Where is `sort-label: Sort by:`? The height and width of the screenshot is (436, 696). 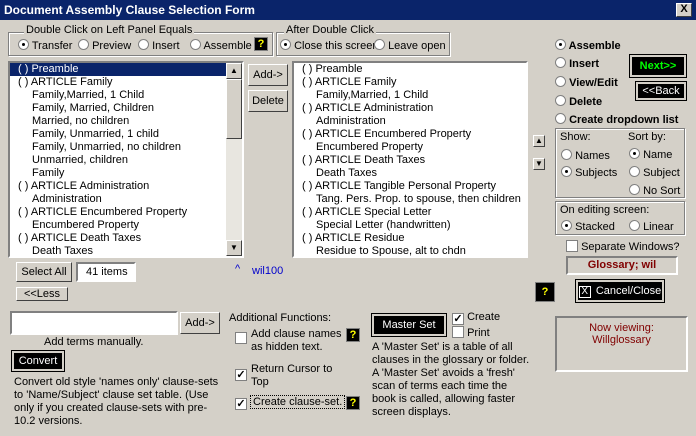
sort-label: Sort by: is located at coordinates (647, 137).